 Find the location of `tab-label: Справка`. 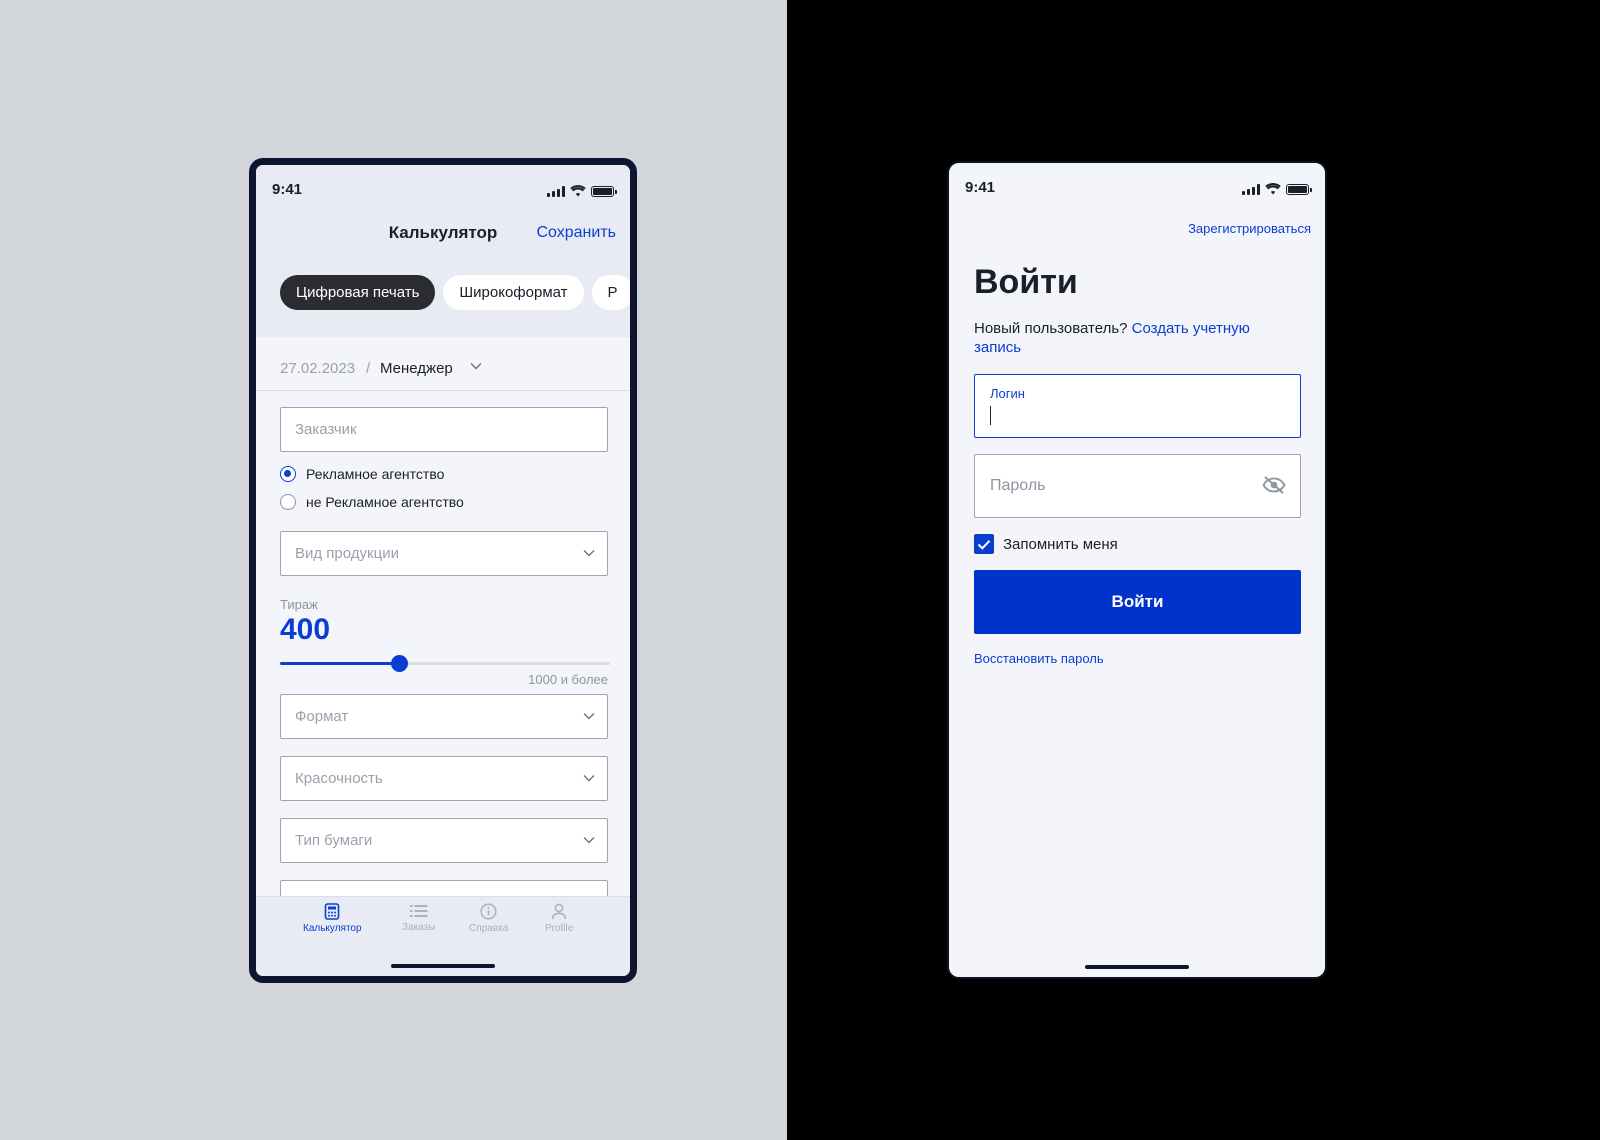

tab-label: Справка is located at coordinates (489, 928).